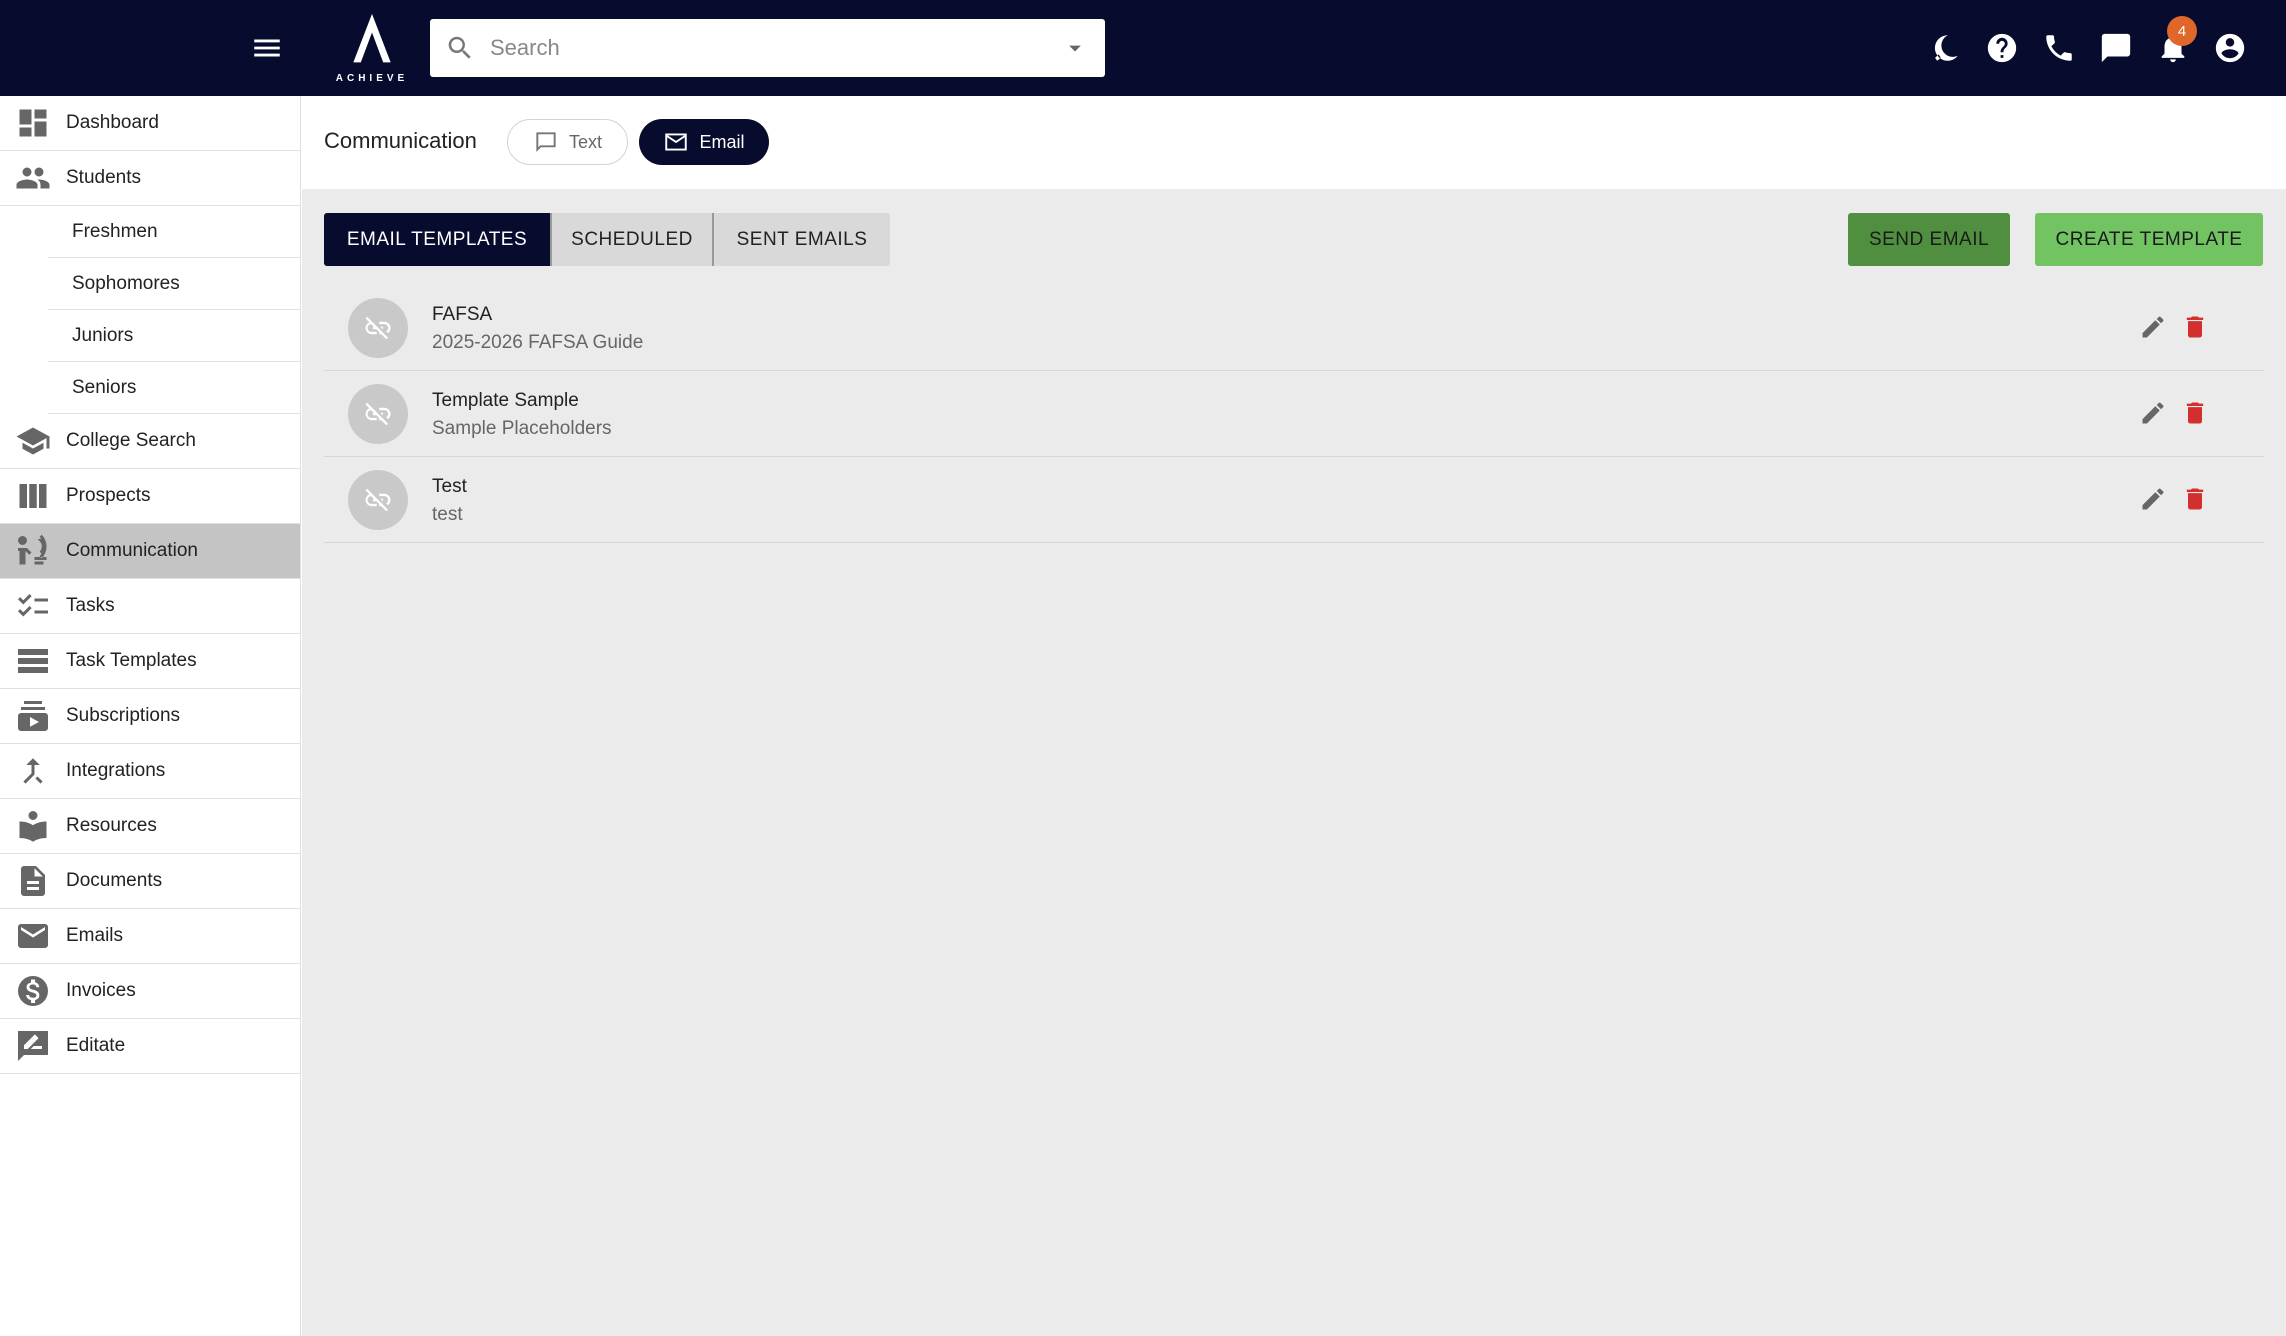 This screenshot has height=1336, width=2286. Describe the element at coordinates (2149, 239) in the screenshot. I see `create-template-button: CREATE TEMPLATE` at that location.